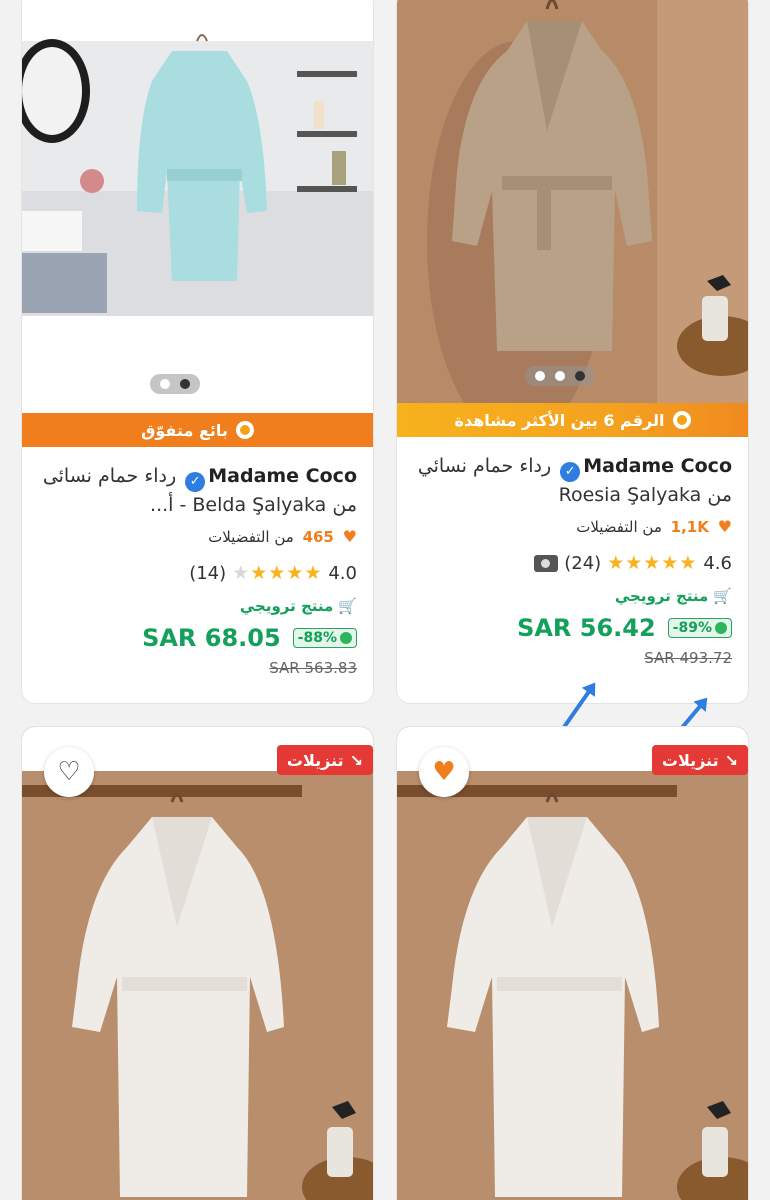  Describe the element at coordinates (317, 638) in the screenshot. I see `discount-text: -88%` at that location.